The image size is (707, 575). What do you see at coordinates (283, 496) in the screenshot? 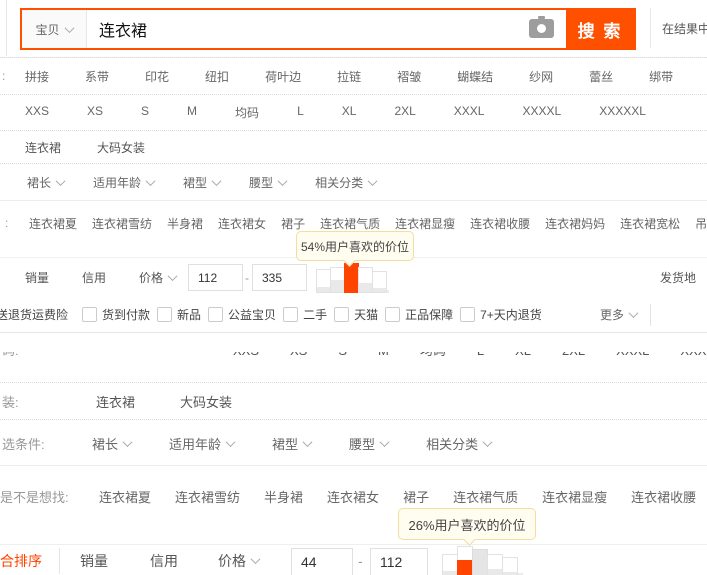
I see `related-search-tag: 半身裙` at bounding box center [283, 496].